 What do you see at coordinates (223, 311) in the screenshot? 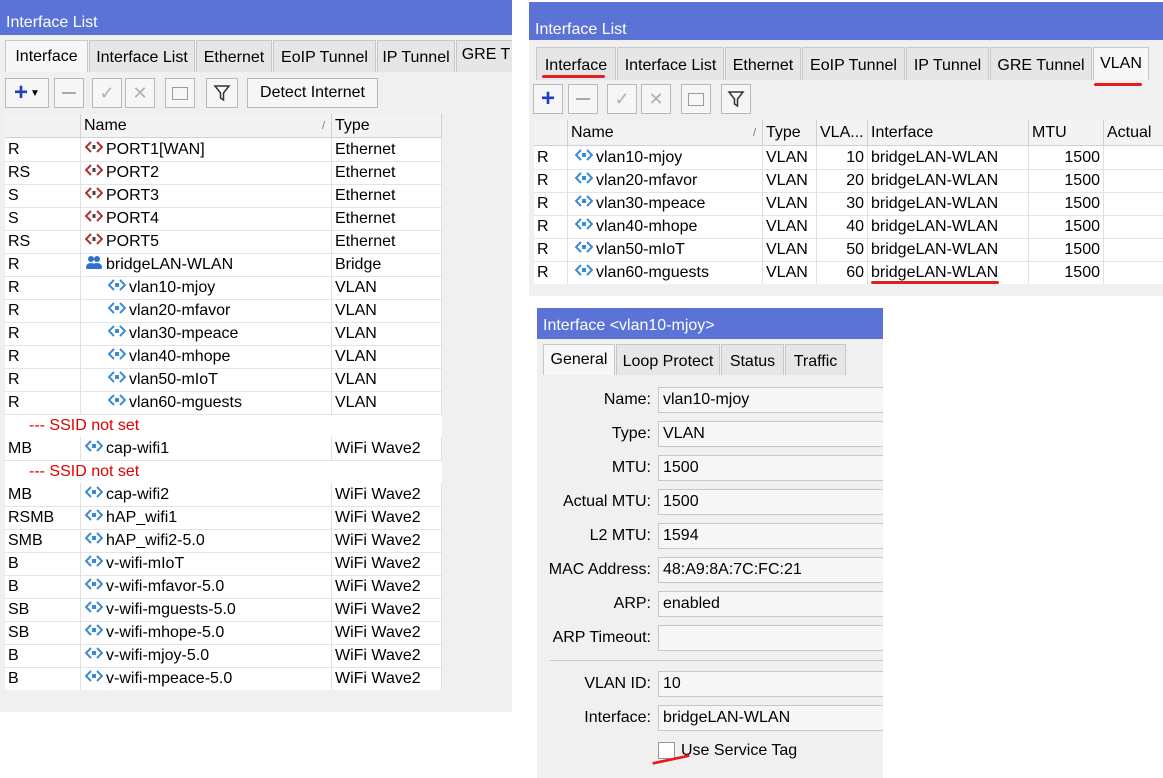
I see `table-row: Rvlan20-mfavor VLAN` at bounding box center [223, 311].